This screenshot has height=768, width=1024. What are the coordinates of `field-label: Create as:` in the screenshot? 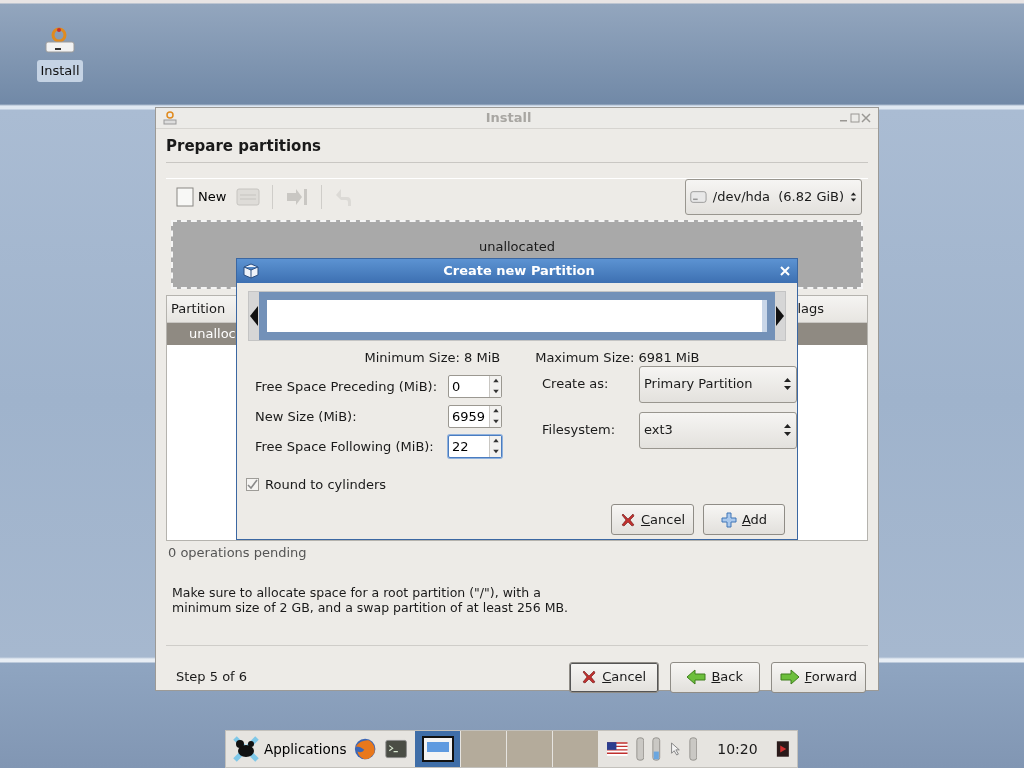 It's located at (576, 384).